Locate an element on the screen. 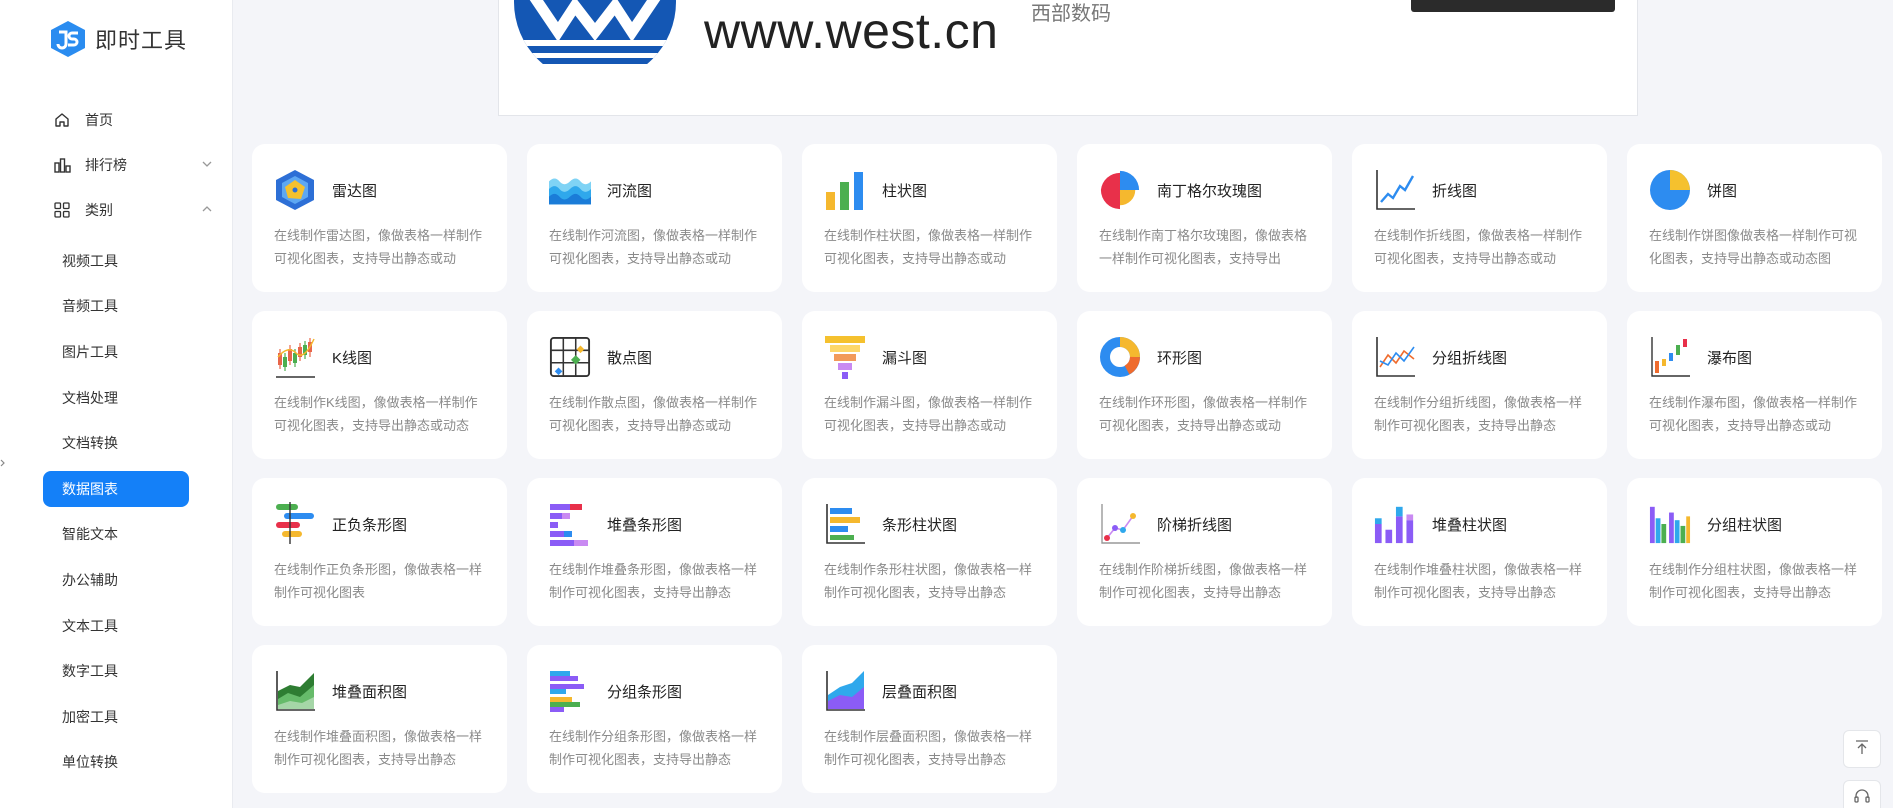  step-line-chart-icon is located at coordinates (1120, 524).